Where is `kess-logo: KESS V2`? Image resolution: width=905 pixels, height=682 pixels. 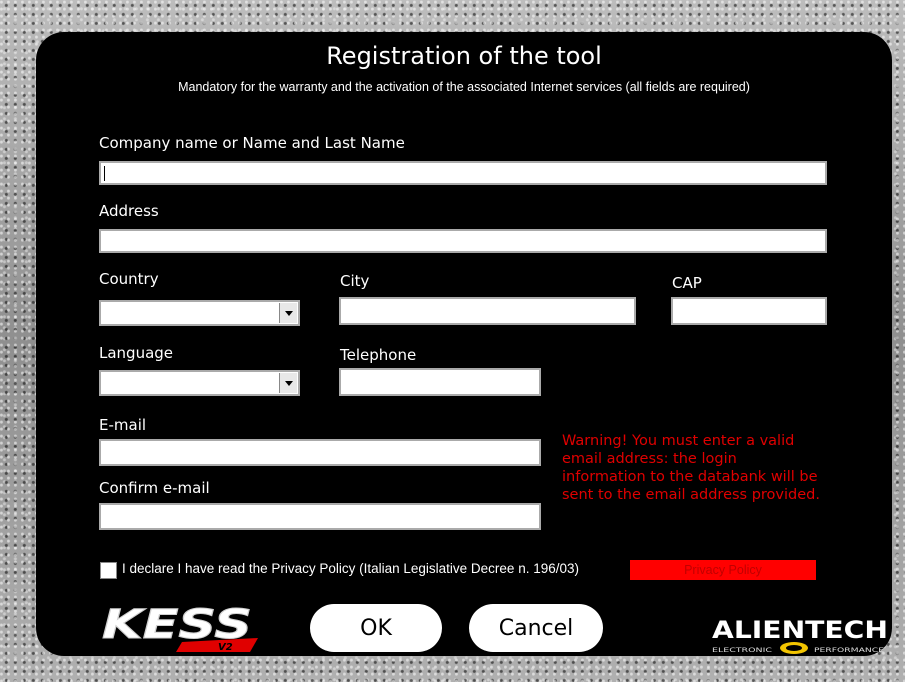
kess-logo: KESS V2 is located at coordinates (180, 627).